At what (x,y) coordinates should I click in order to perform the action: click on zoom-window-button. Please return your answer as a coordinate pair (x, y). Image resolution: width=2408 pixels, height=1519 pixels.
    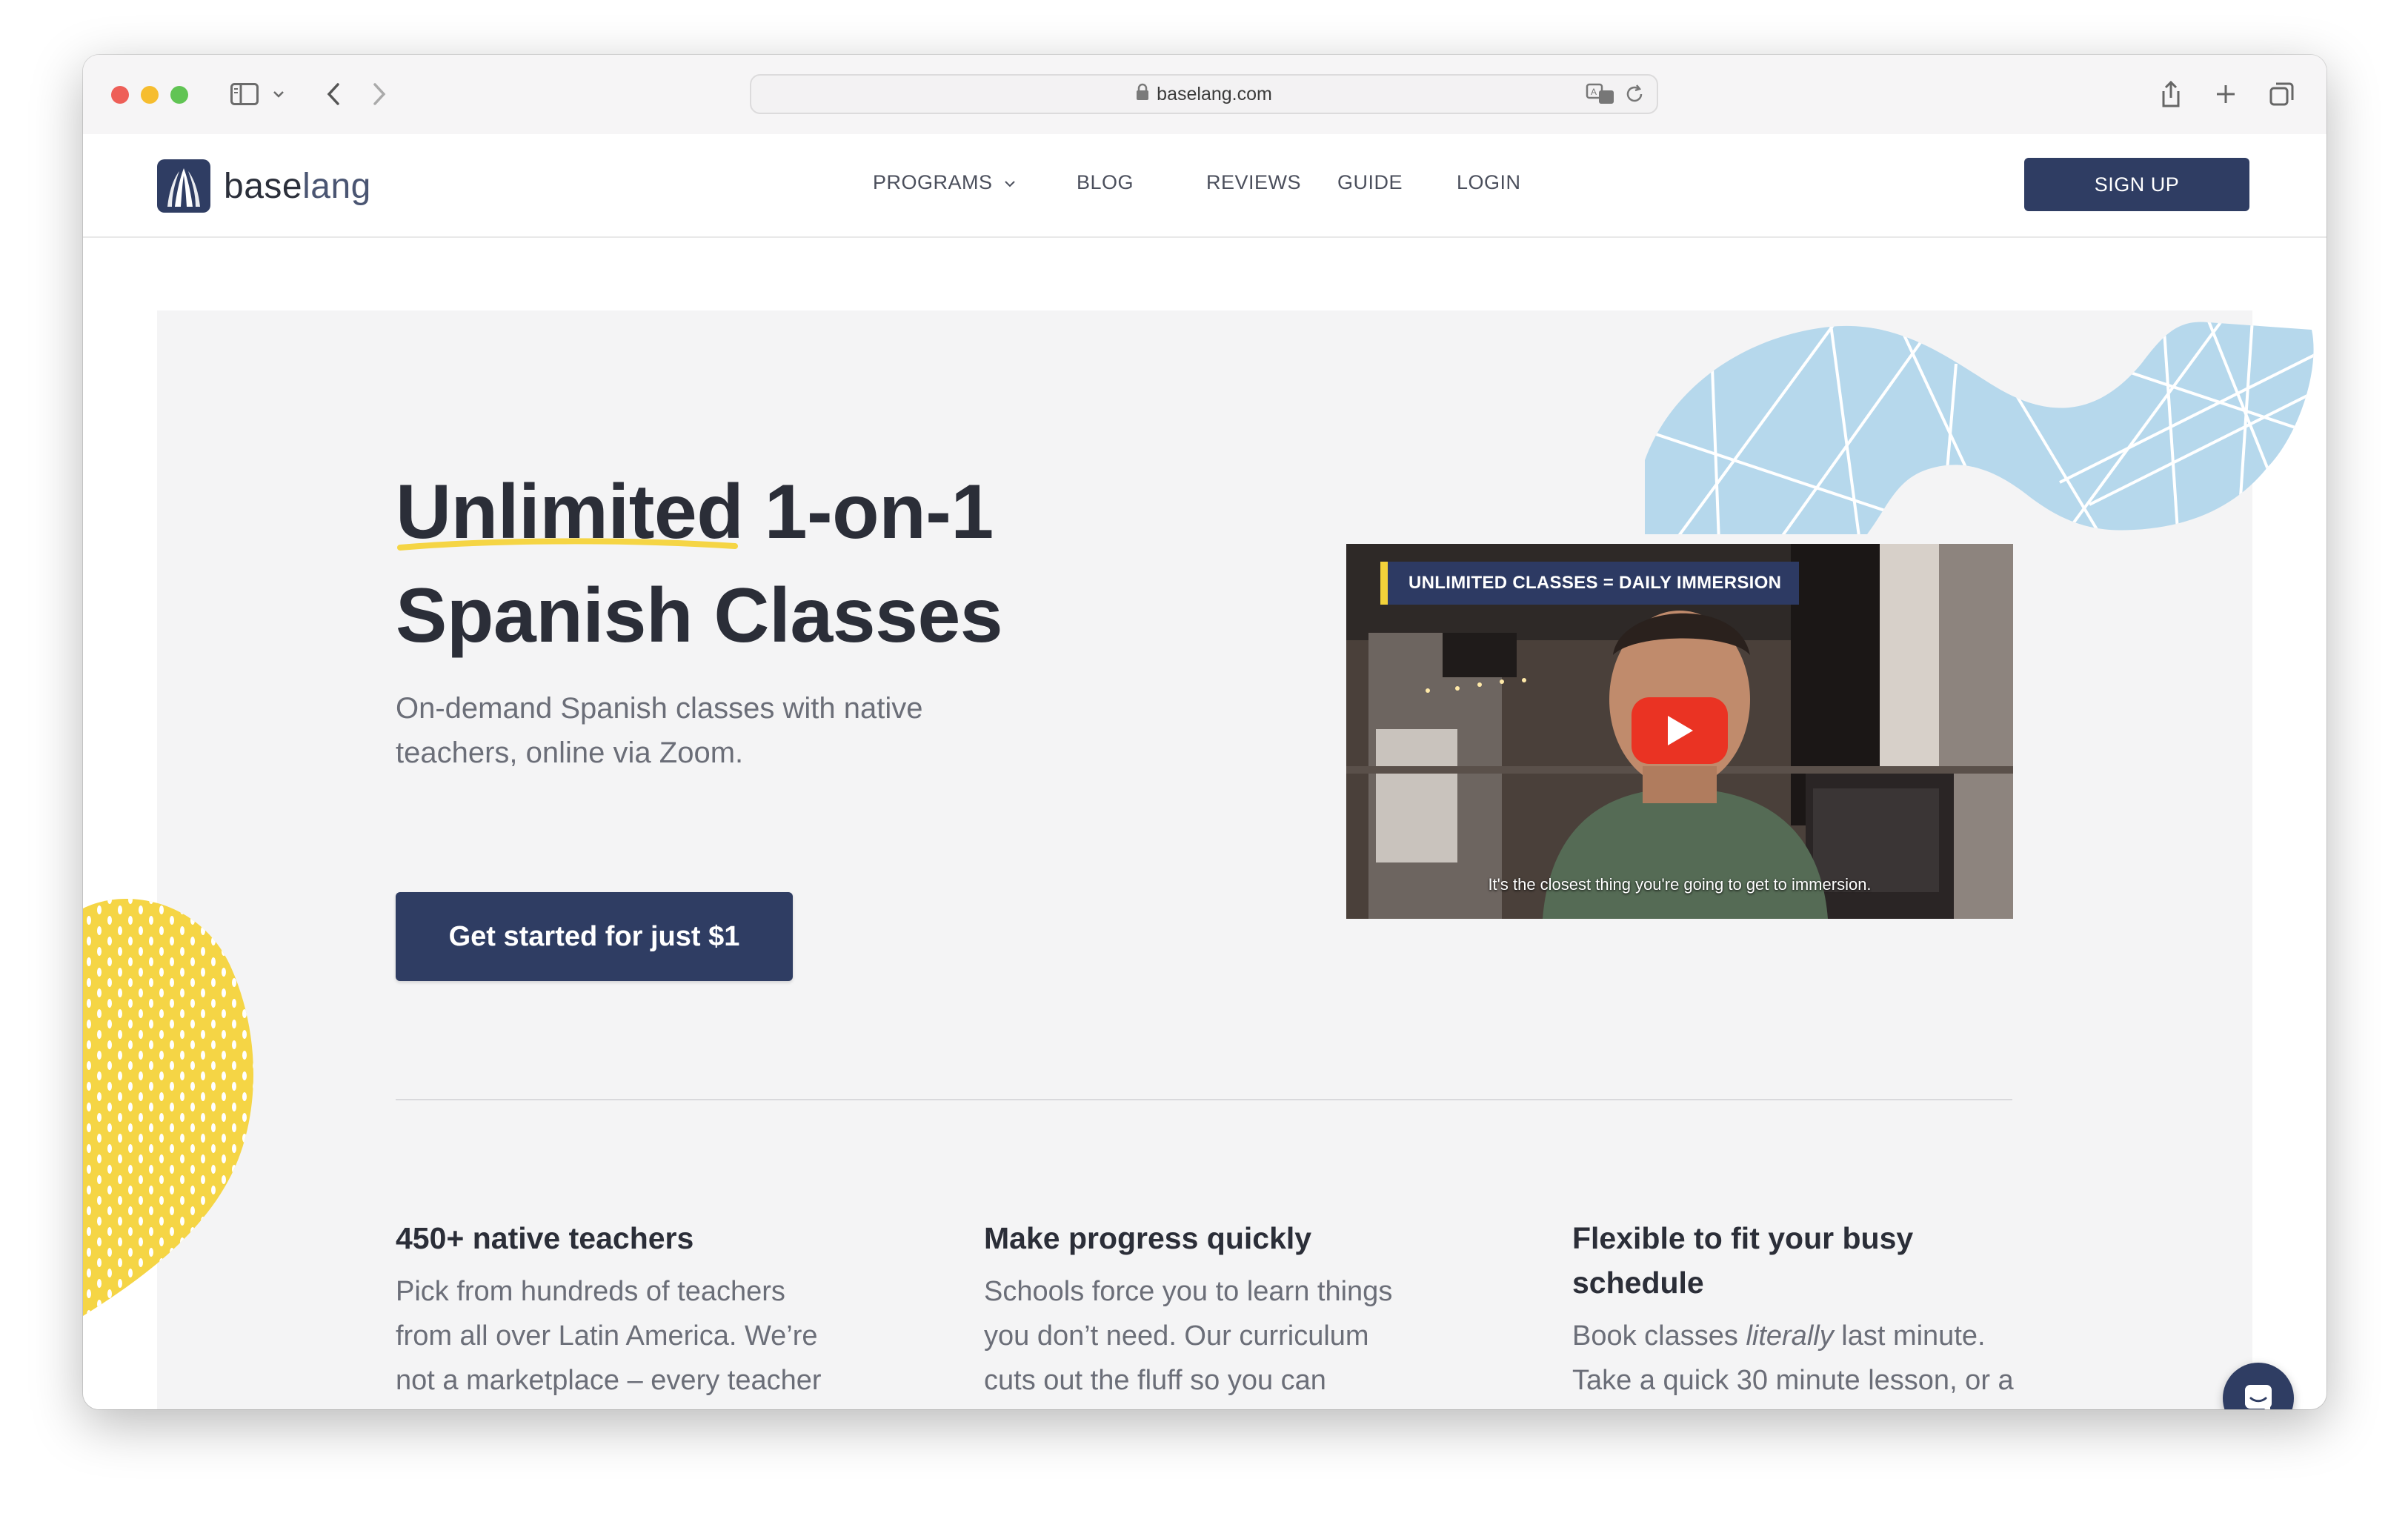
    Looking at the image, I should click on (179, 95).